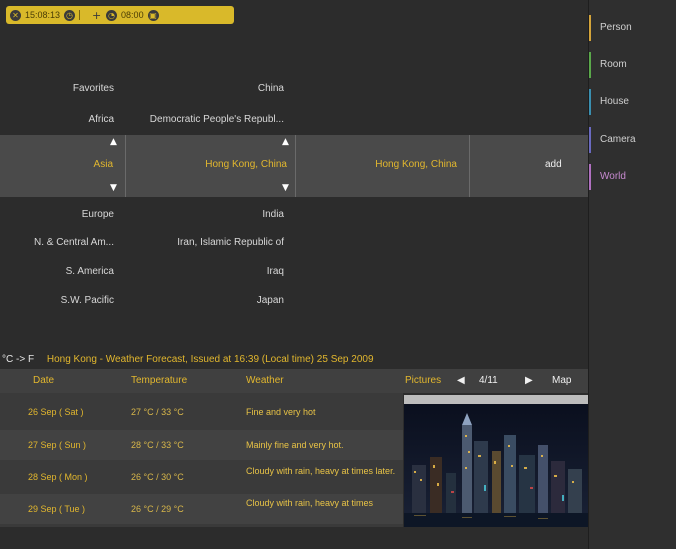 This screenshot has height=549, width=676. Describe the element at coordinates (207, 243) in the screenshot. I see `country-item: Iran, Islamic Republic of` at that location.